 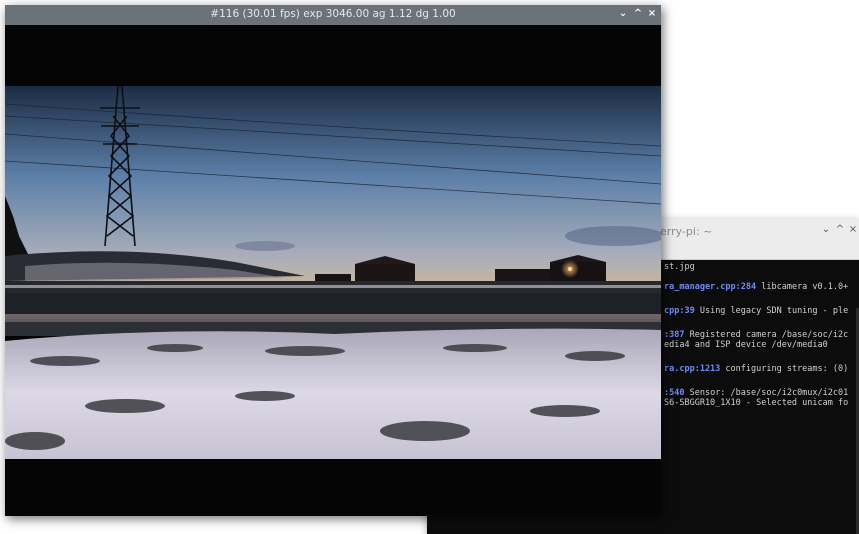 I want to click on camera-maximize-button: ^, so click(x=638, y=13).